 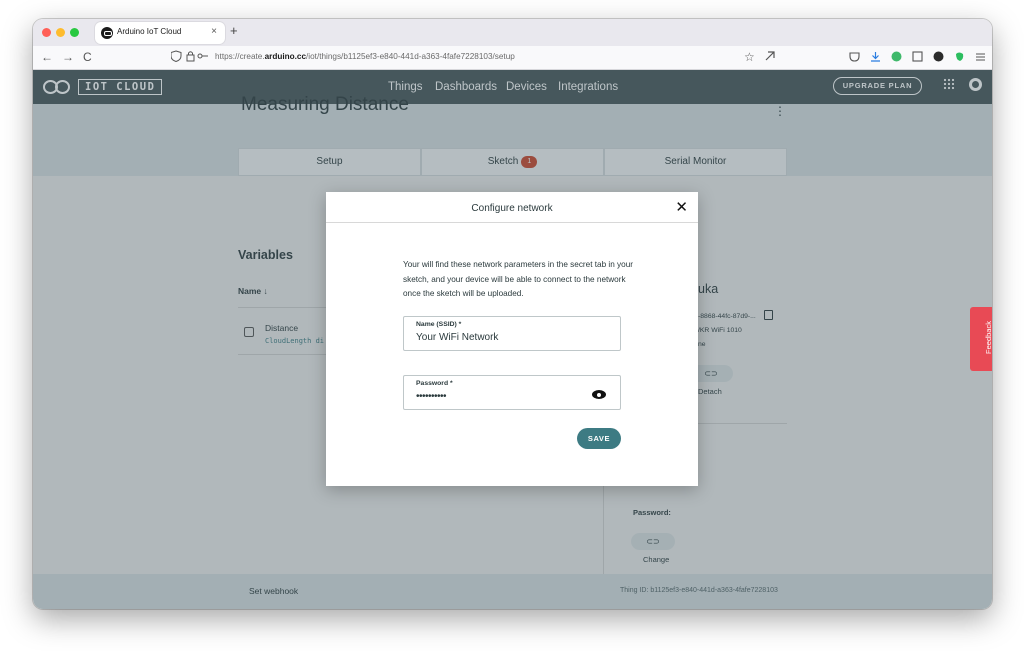 What do you see at coordinates (896, 58) in the screenshot?
I see `extension-green-icon` at bounding box center [896, 58].